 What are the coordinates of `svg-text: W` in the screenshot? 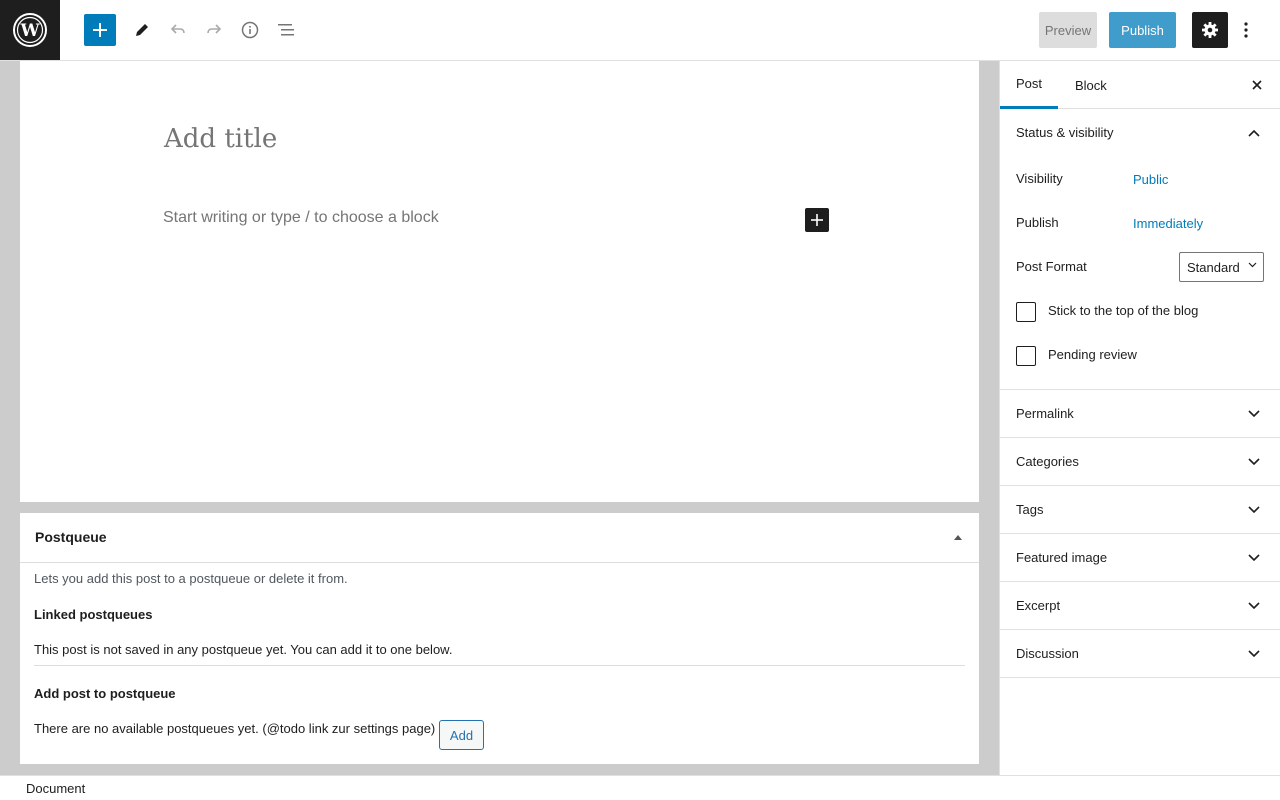 It's located at (29, 31).